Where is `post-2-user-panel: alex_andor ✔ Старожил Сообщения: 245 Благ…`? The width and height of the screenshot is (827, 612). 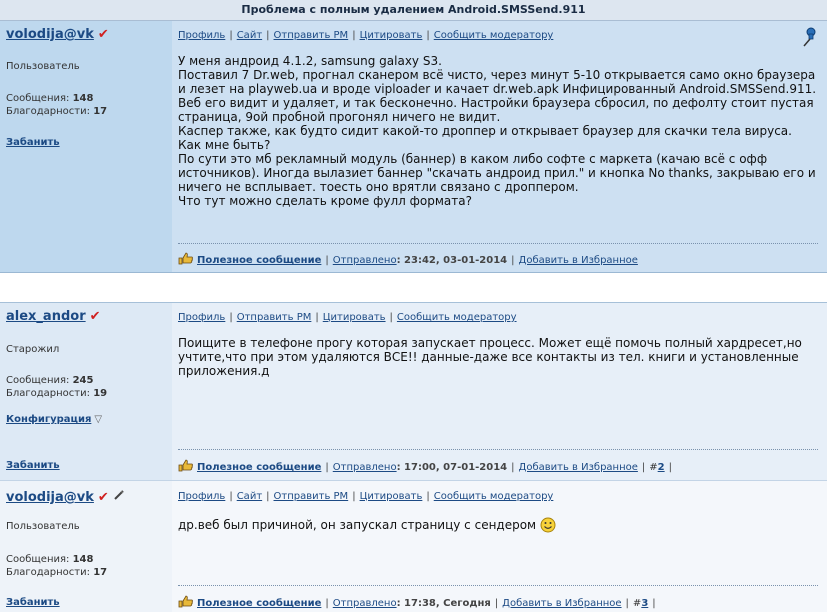
post-2-user-panel: alex_andor ✔ Старожил Сообщения: 245 Благ… is located at coordinates (86, 391).